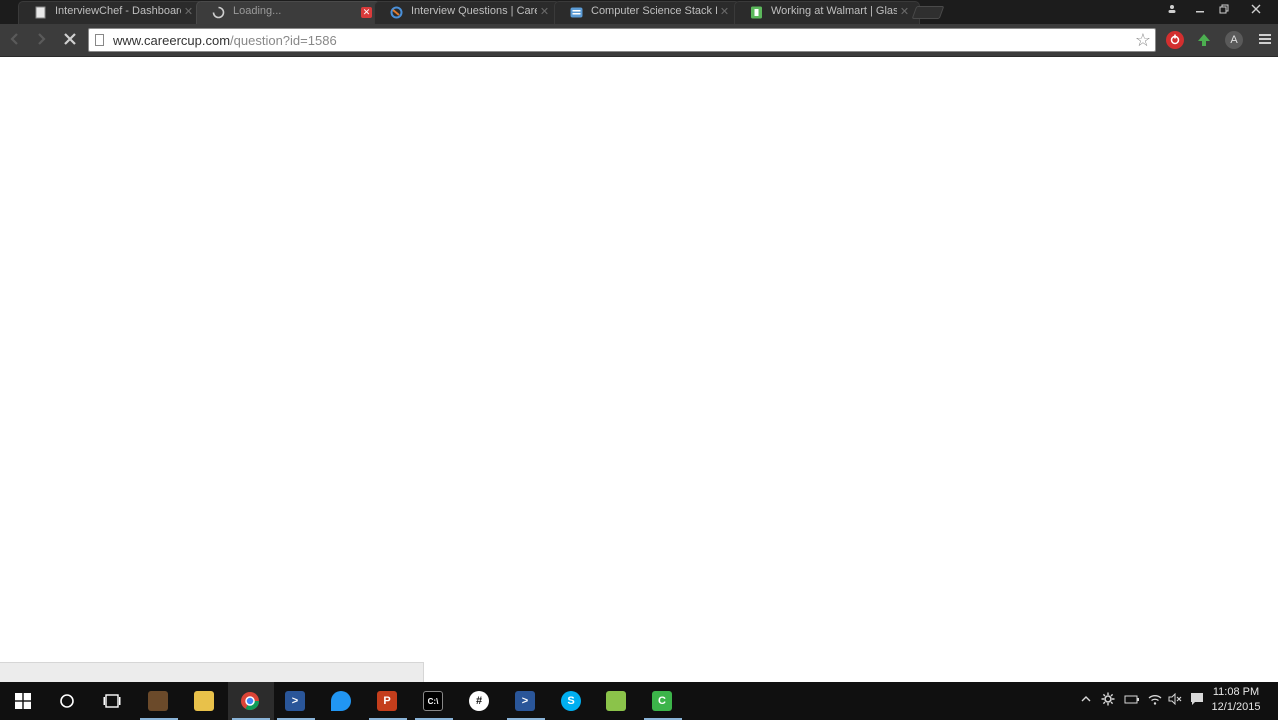 The image size is (1278, 720). I want to click on powerpoint-icon: P, so click(387, 701).